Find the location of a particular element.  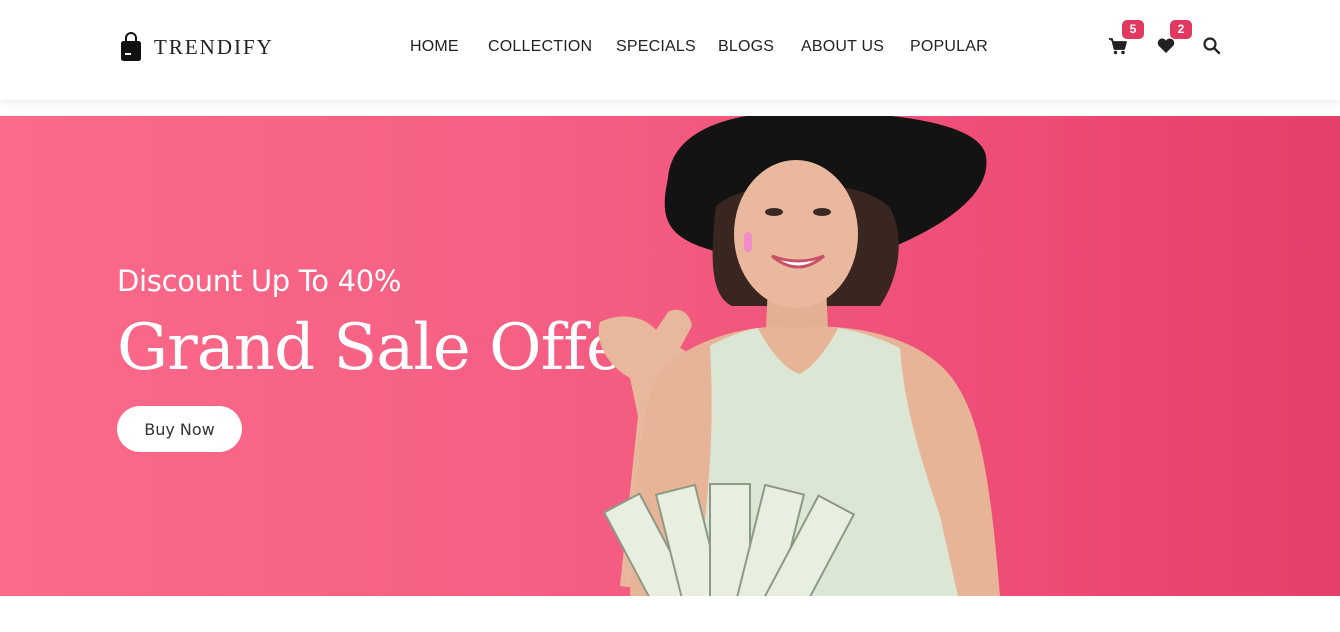

cart-icon is located at coordinates (1118, 46).